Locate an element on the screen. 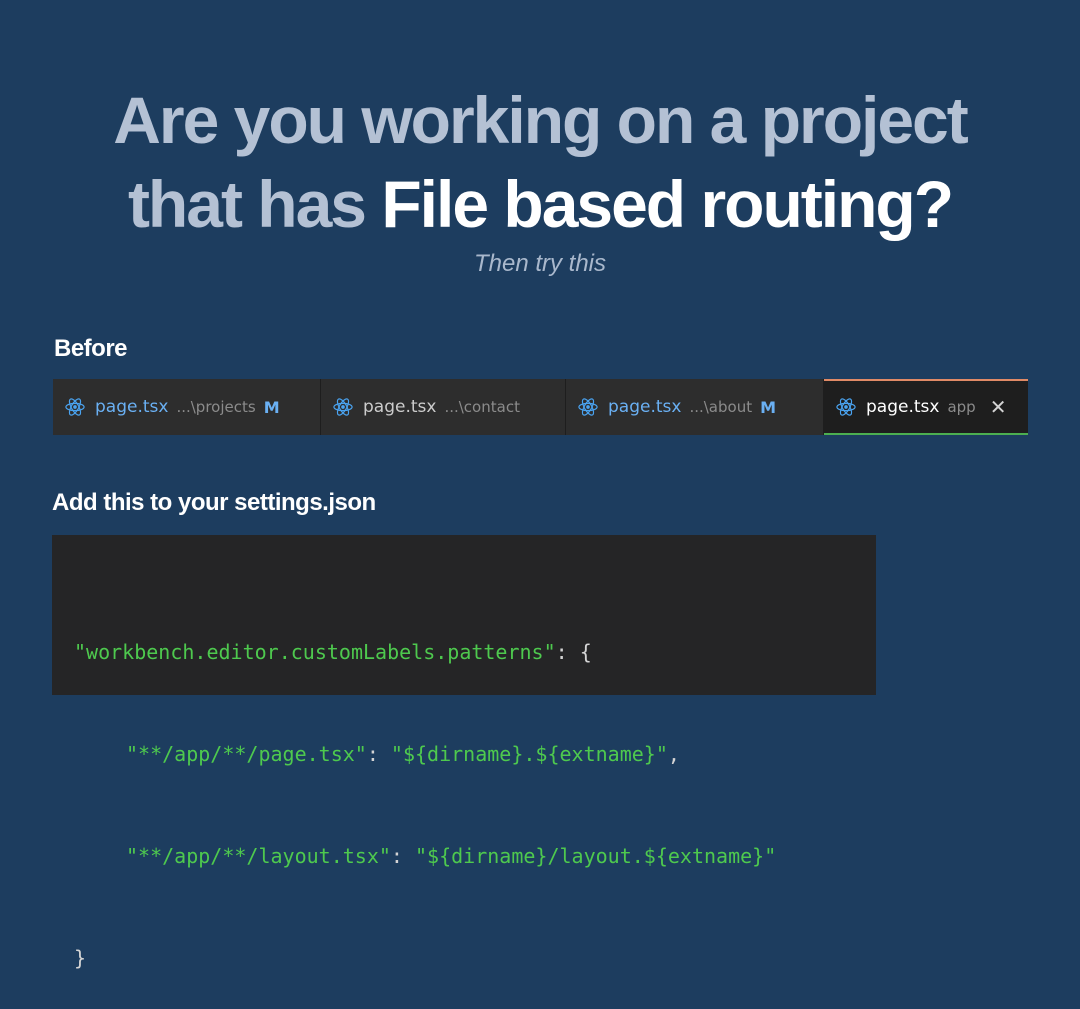 This screenshot has height=1009, width=1080. tab-file-path: ...\contact is located at coordinates (482, 407).